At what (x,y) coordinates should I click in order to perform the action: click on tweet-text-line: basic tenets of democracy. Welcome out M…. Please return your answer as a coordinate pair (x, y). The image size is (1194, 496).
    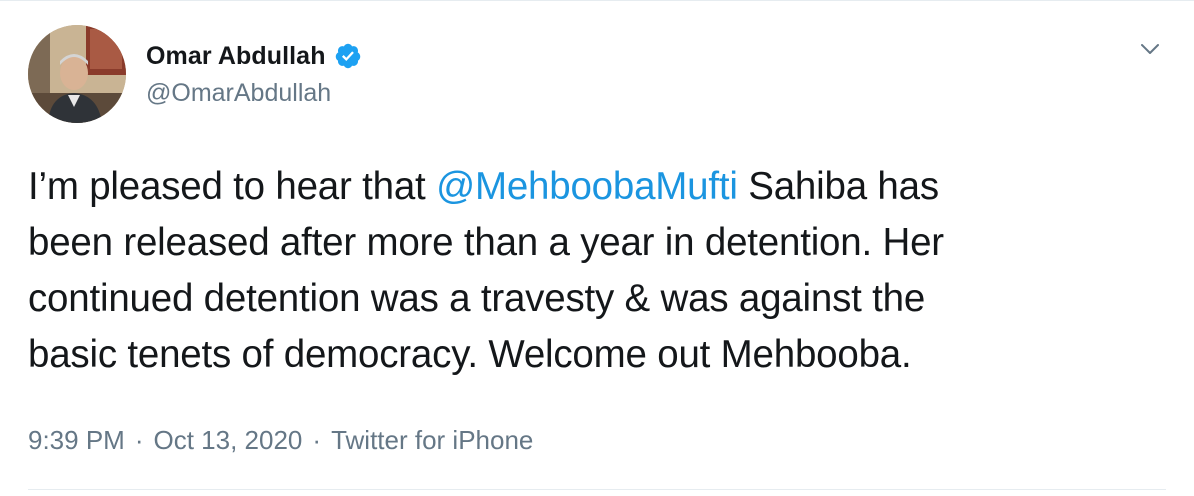
    Looking at the image, I should click on (470, 354).